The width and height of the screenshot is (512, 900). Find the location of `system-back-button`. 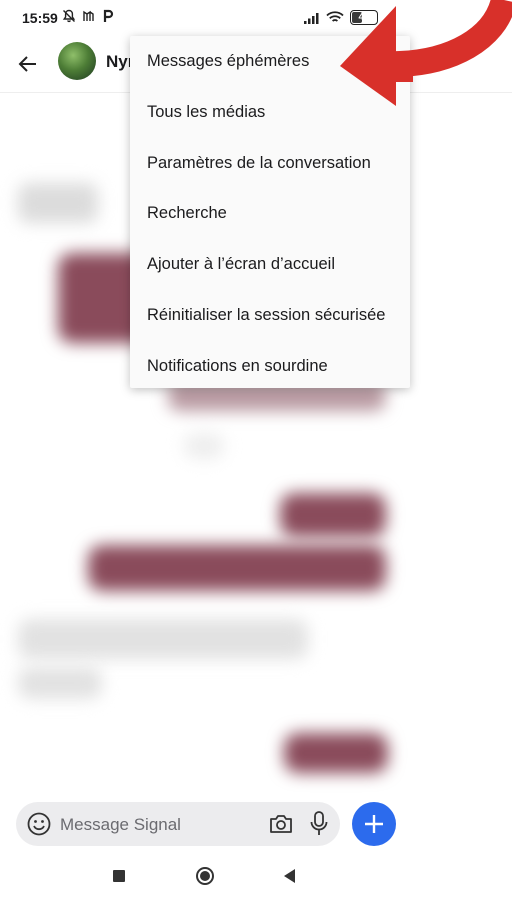

system-back-button is located at coordinates (289, 876).